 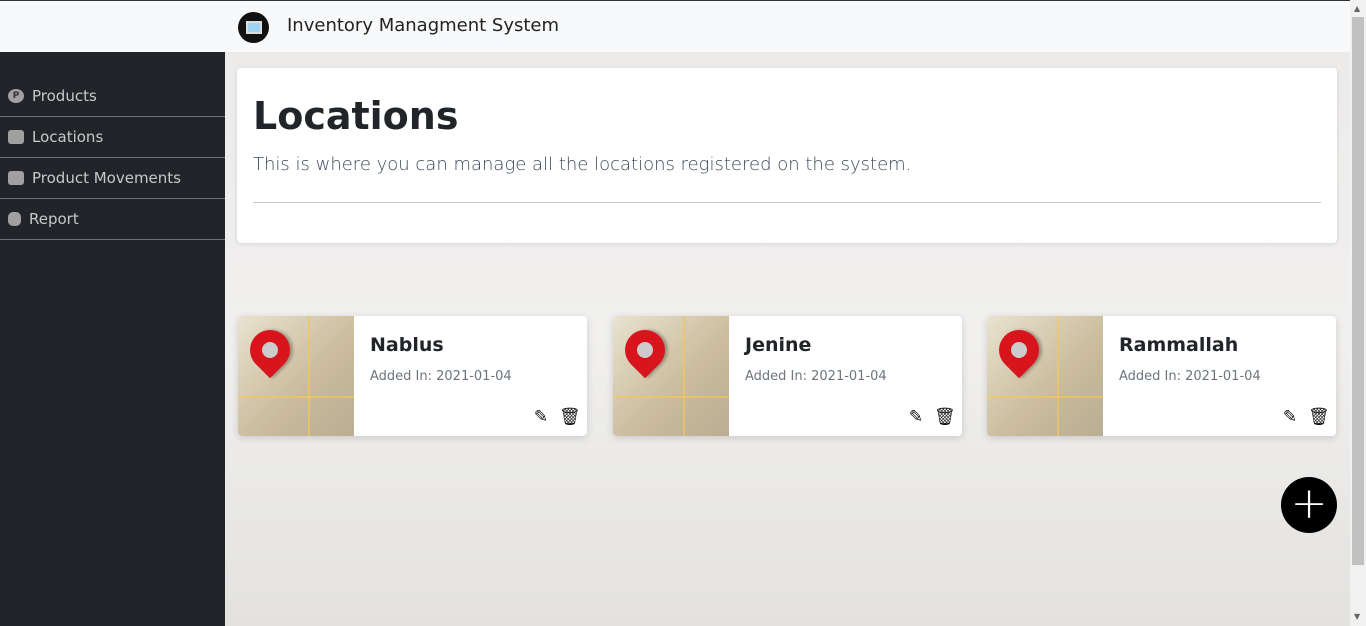 What do you see at coordinates (106, 178) in the screenshot?
I see `sidebar-item-label: Product Movements` at bounding box center [106, 178].